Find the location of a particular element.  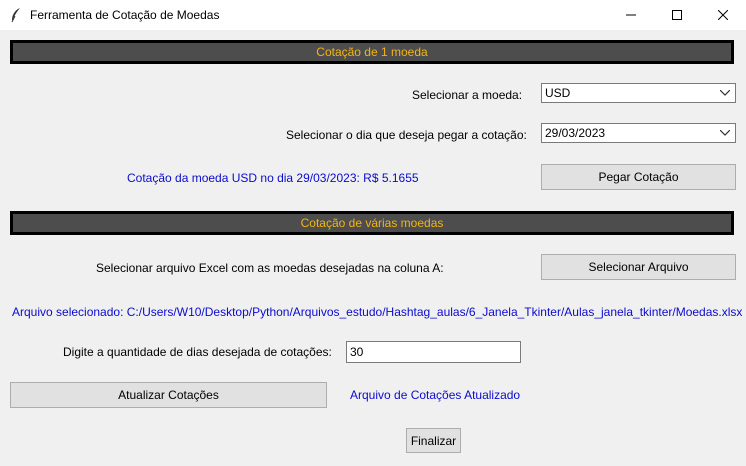

close-icon is located at coordinates (723, 15).